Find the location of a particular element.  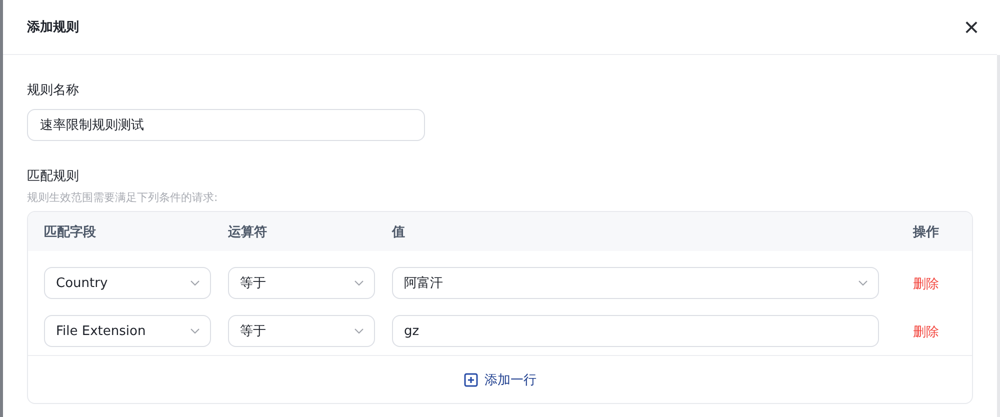

value-select: 阿富汗 is located at coordinates (635, 283).